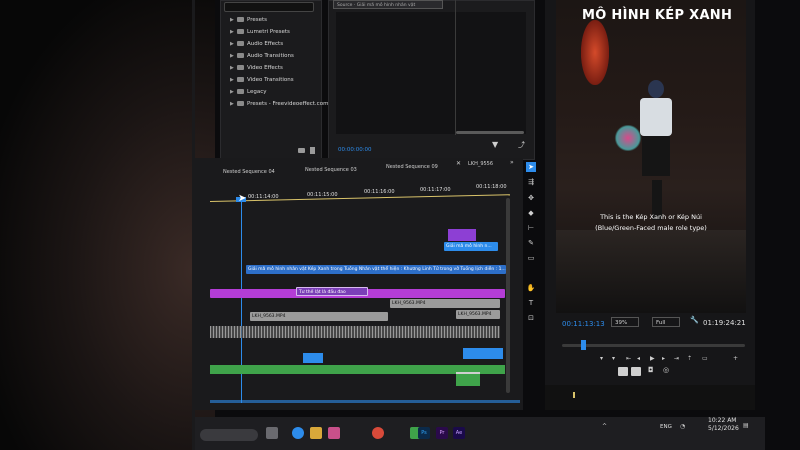 Image resolution: width=800 pixels, height=450 pixels. What do you see at coordinates (379, 192) in the screenshot?
I see `ruler-label-3: 00:11:16:00` at bounding box center [379, 192].